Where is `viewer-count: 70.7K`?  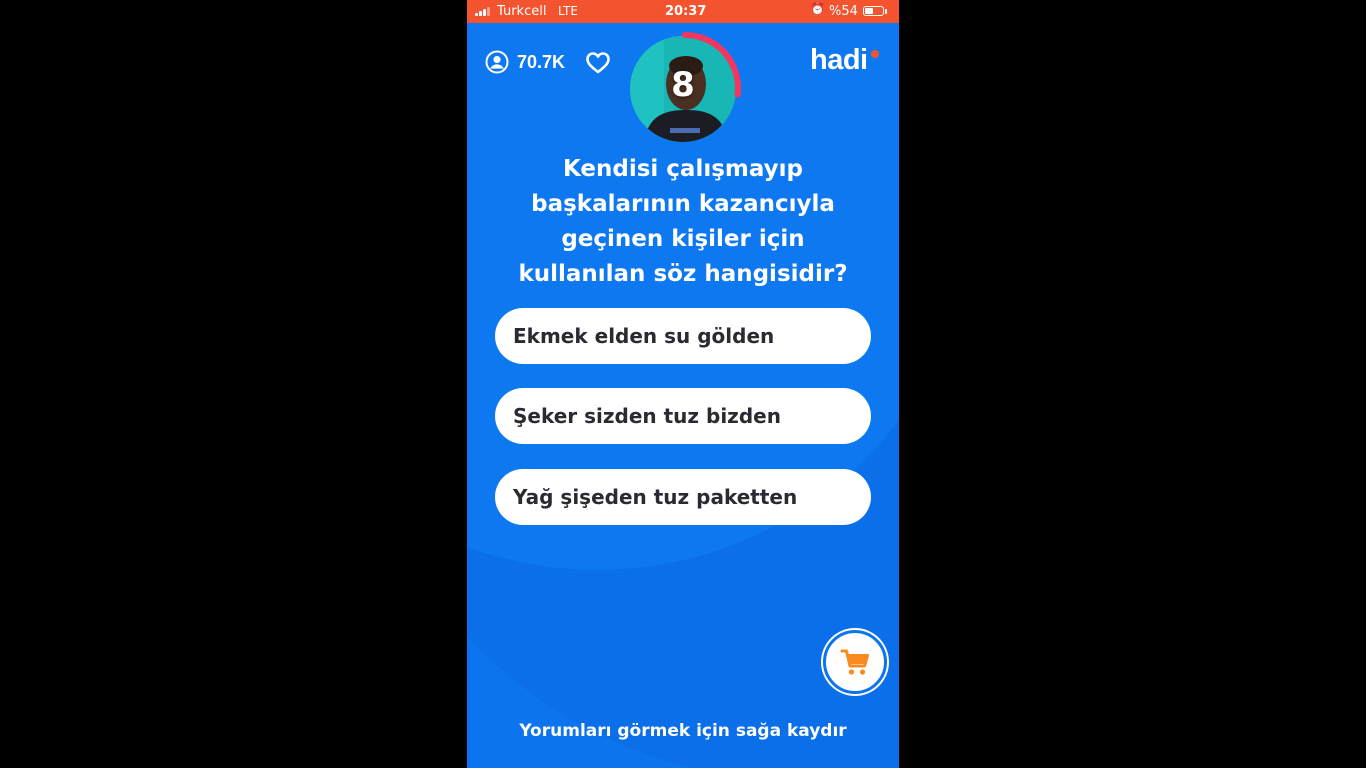
viewer-count: 70.7K is located at coordinates (541, 61).